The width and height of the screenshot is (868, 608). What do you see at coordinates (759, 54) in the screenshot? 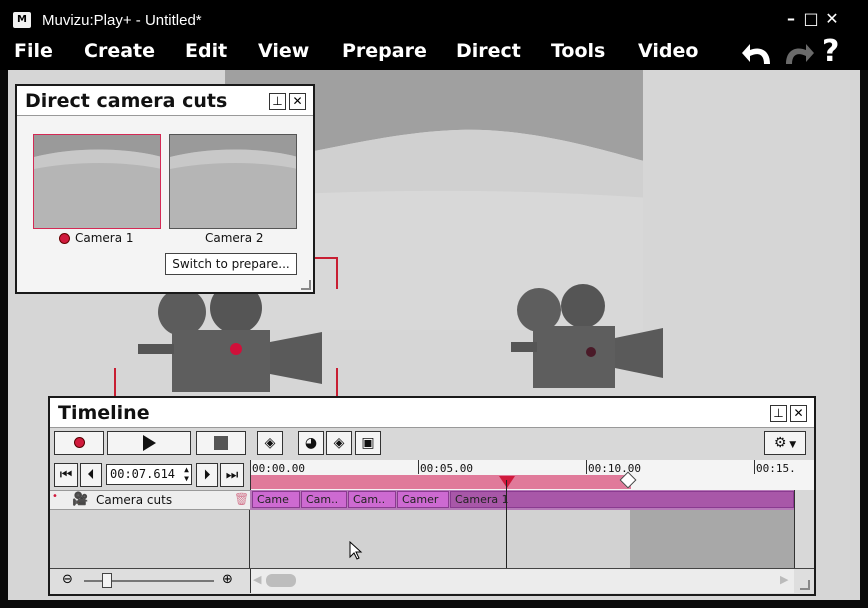
I see `undo-icon` at bounding box center [759, 54].